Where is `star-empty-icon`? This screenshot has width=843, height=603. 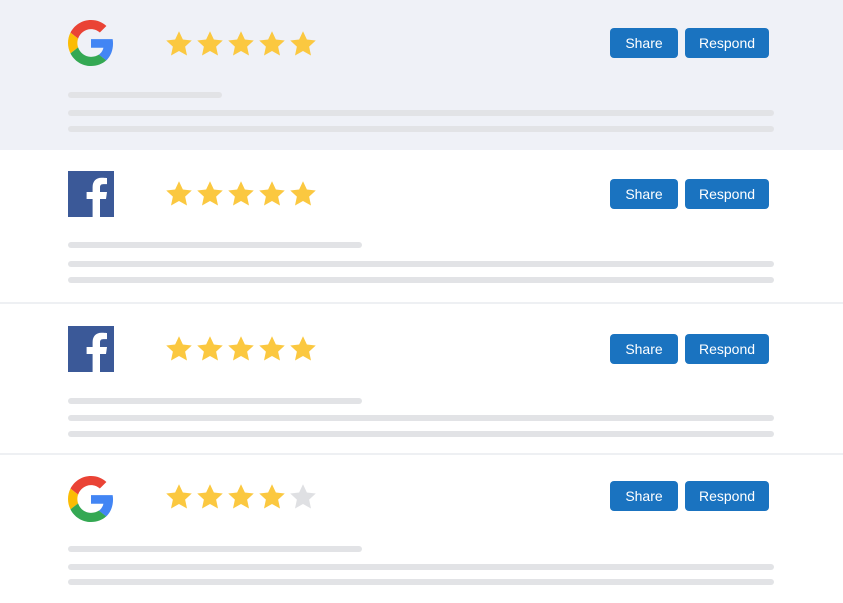
star-empty-icon is located at coordinates (303, 497).